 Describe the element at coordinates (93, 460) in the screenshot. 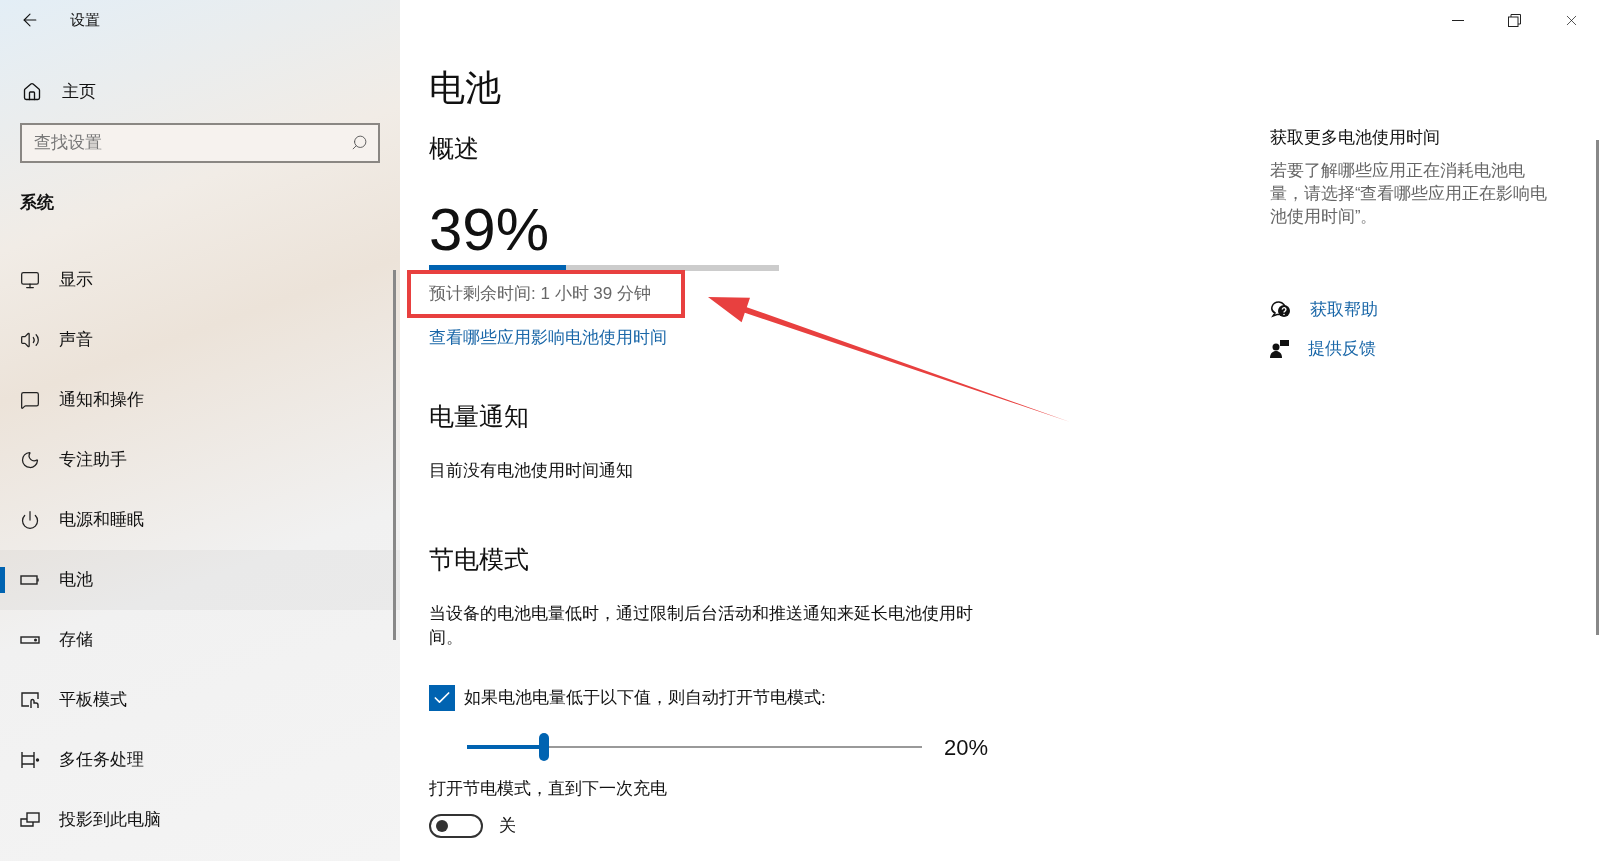

I see `nav-label: 专注助手` at that location.